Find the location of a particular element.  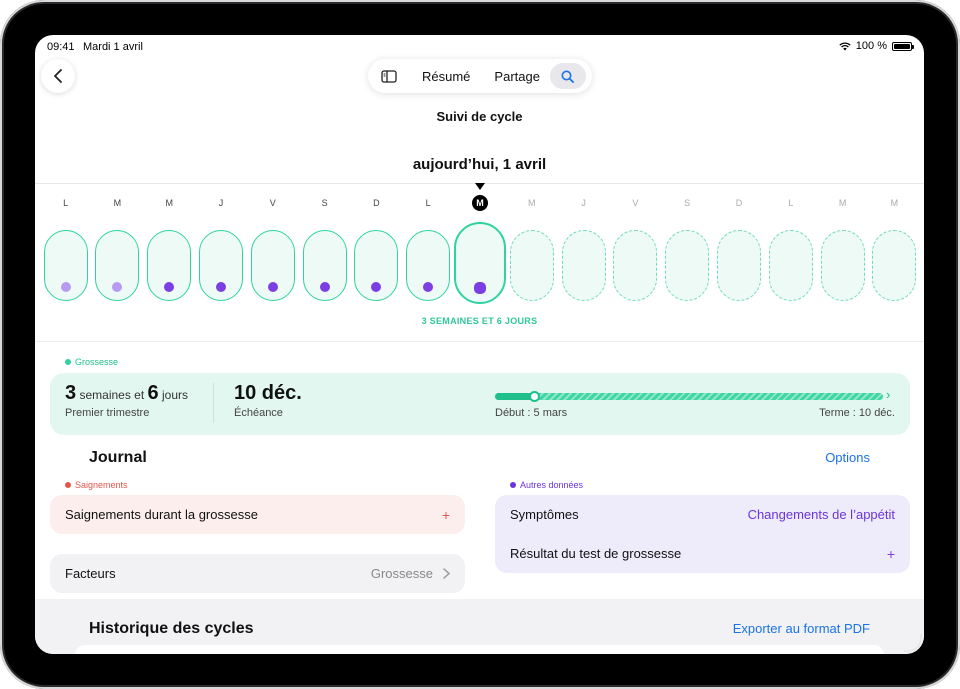

other-data-tag-label: Autres données is located at coordinates (552, 485).